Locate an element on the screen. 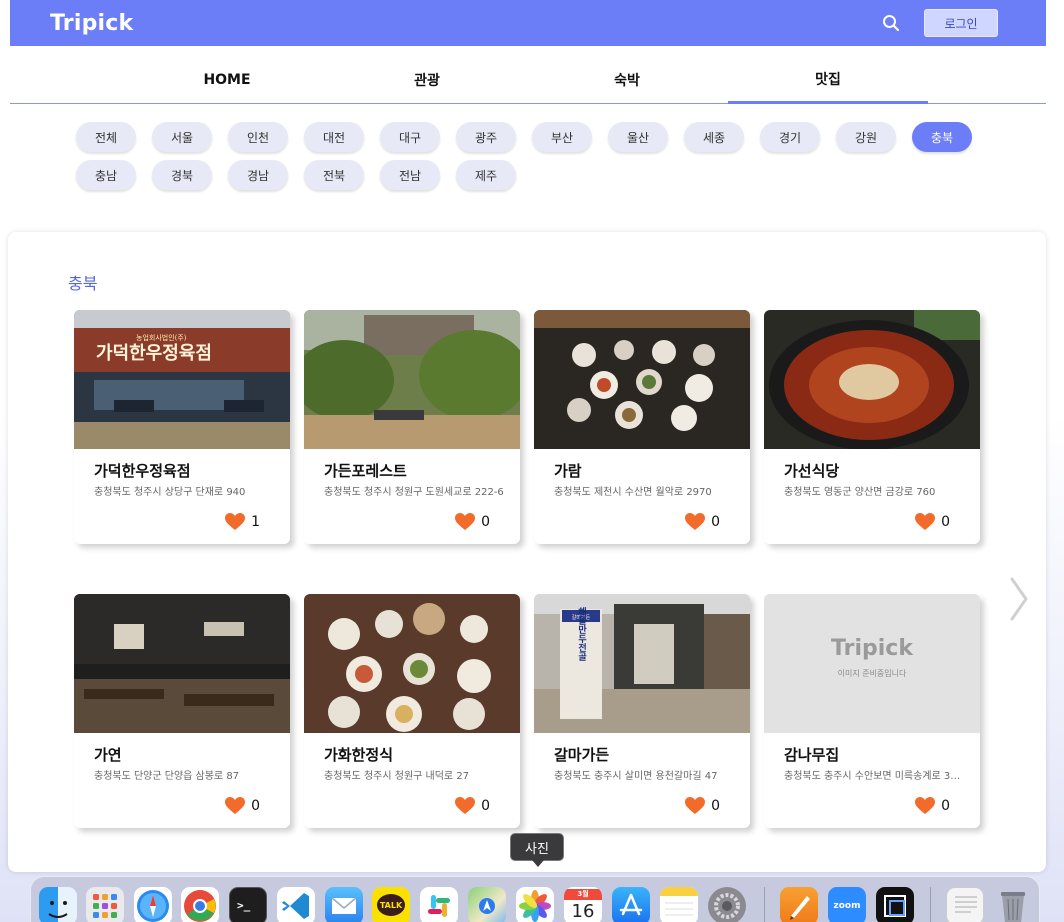 The image size is (1064, 922). restaurant-name: 가람 is located at coordinates (568, 471).